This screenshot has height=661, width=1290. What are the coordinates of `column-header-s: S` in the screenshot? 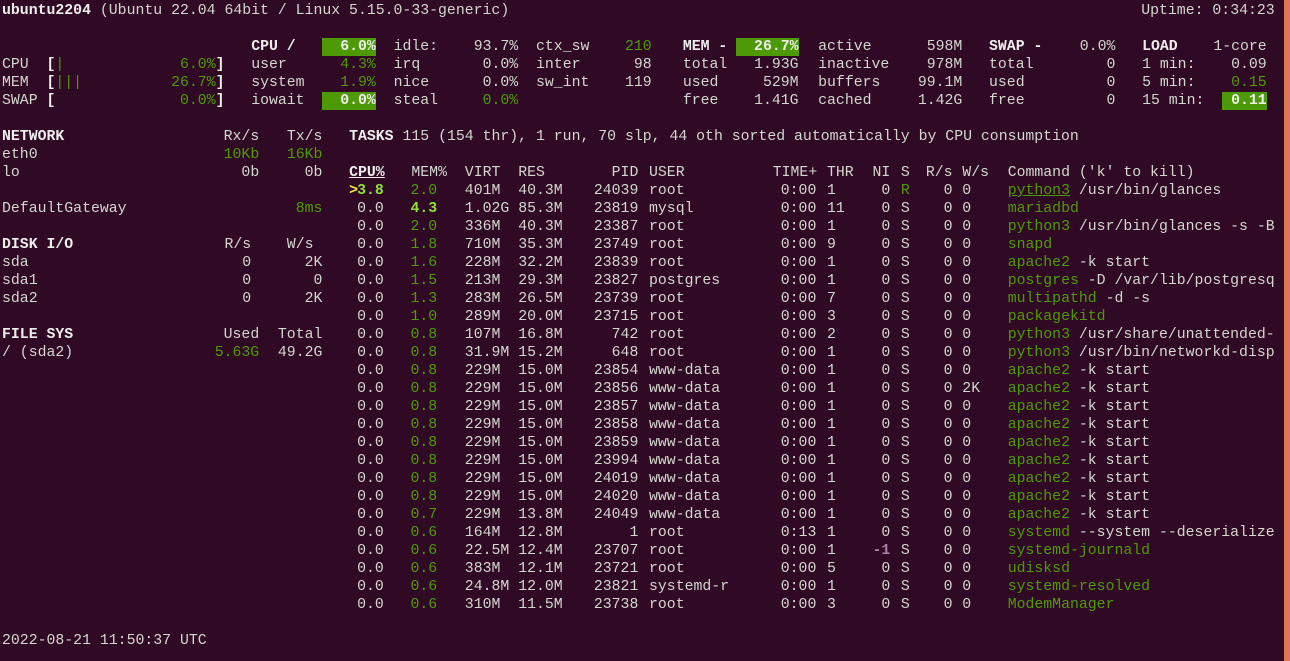 It's located at (905, 173).